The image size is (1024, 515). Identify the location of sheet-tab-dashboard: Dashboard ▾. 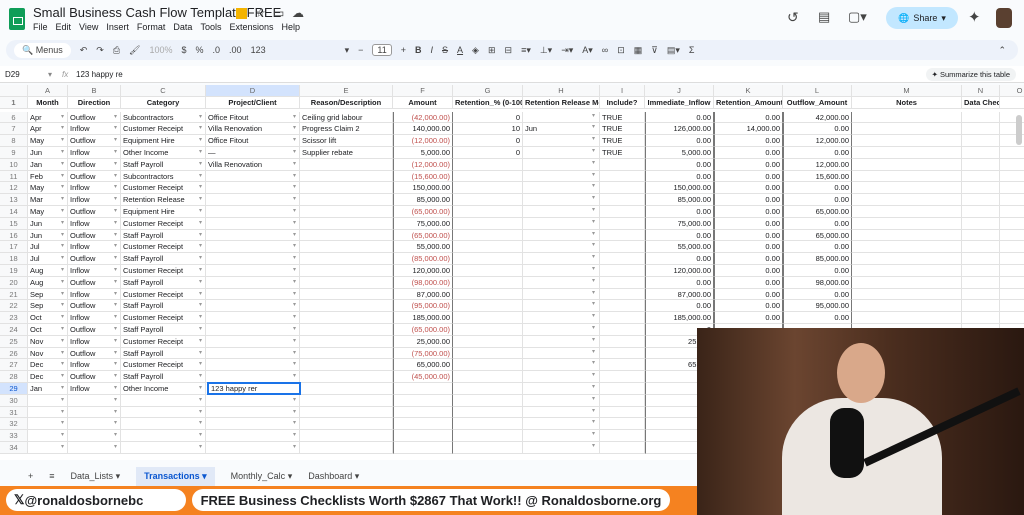
(333, 476).